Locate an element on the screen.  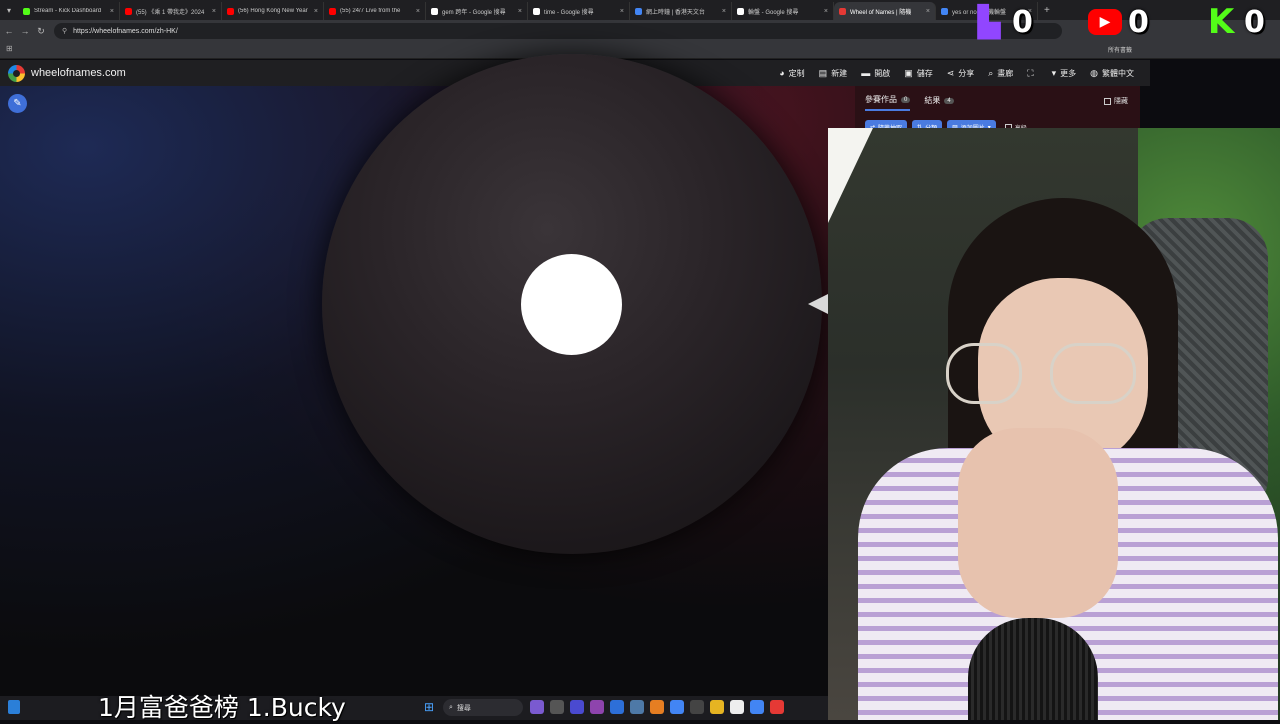
url-field: ⚲ https://wheelofnames.com/zh-HK/ is located at coordinates (558, 31).